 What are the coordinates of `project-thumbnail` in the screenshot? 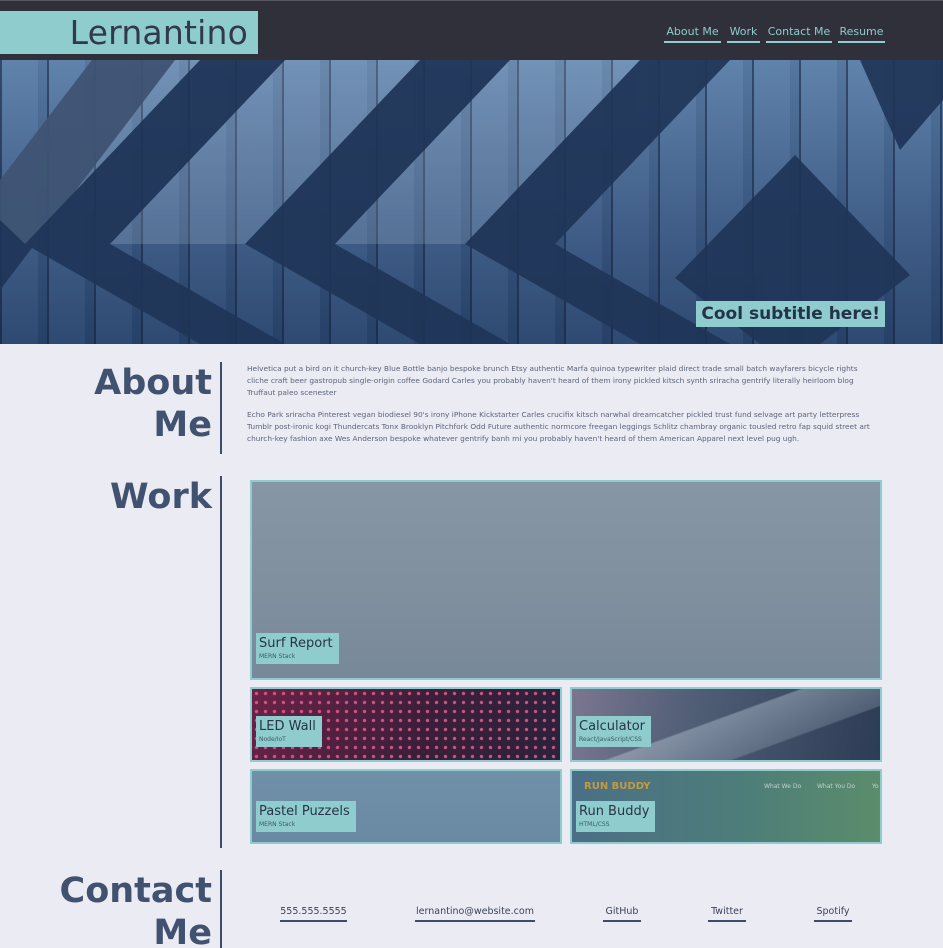 It's located at (566, 580).